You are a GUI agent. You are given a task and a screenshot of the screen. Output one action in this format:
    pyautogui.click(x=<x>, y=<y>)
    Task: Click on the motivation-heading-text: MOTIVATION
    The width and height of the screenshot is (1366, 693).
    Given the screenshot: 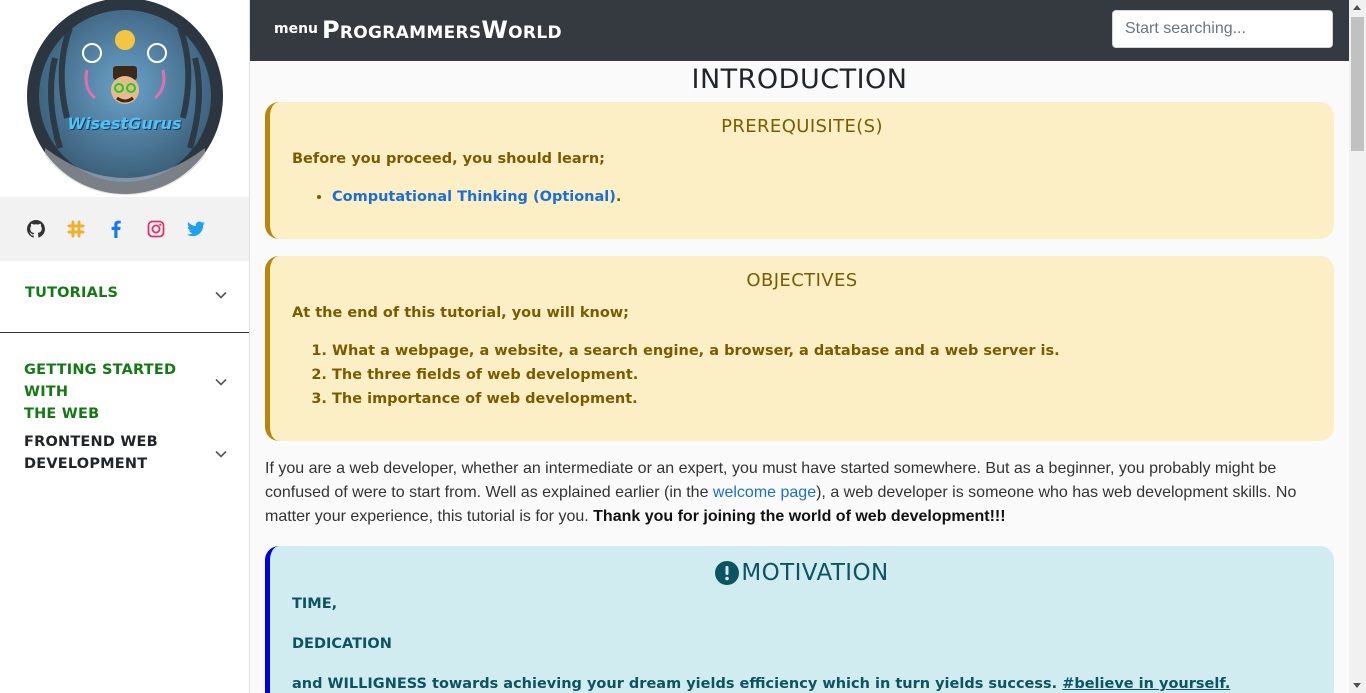 What is the action you would take?
    pyautogui.click(x=815, y=573)
    